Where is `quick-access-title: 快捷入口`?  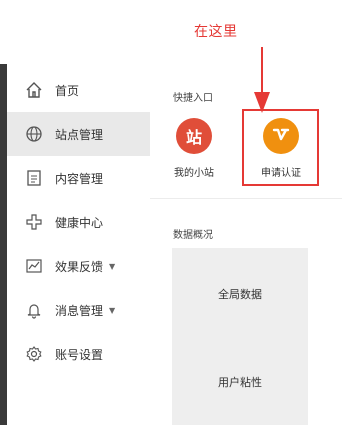 quick-access-title: 快捷入口 is located at coordinates (193, 98).